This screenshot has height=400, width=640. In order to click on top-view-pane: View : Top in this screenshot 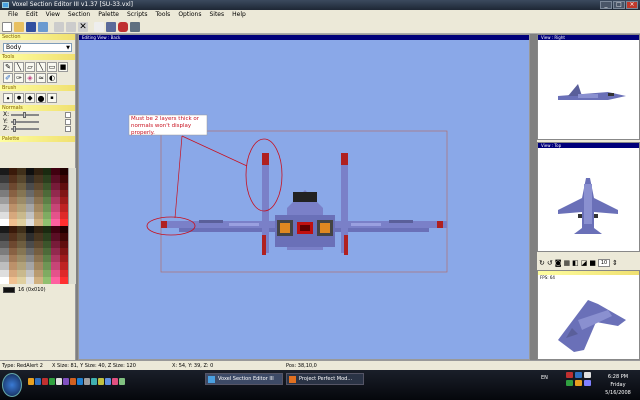, I will do `click(588, 197)`.